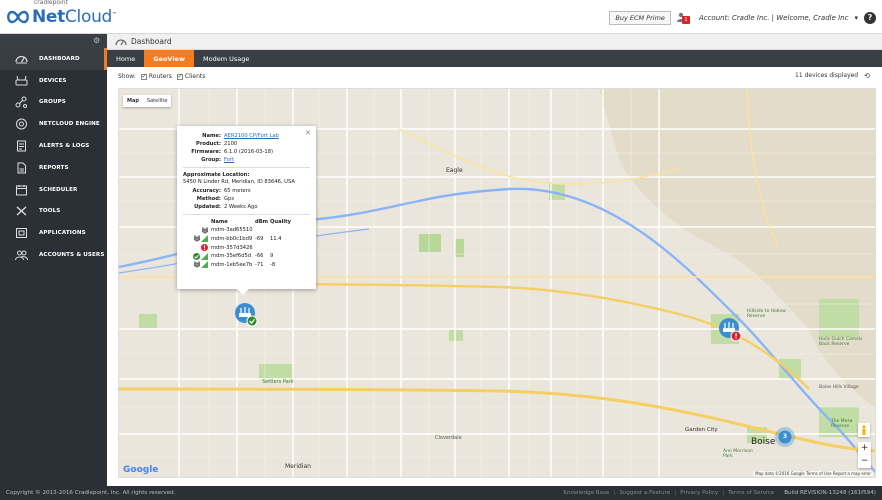 The height and width of the screenshot is (500, 882). What do you see at coordinates (141, 470) in the screenshot?
I see `google-logo: Google` at bounding box center [141, 470].